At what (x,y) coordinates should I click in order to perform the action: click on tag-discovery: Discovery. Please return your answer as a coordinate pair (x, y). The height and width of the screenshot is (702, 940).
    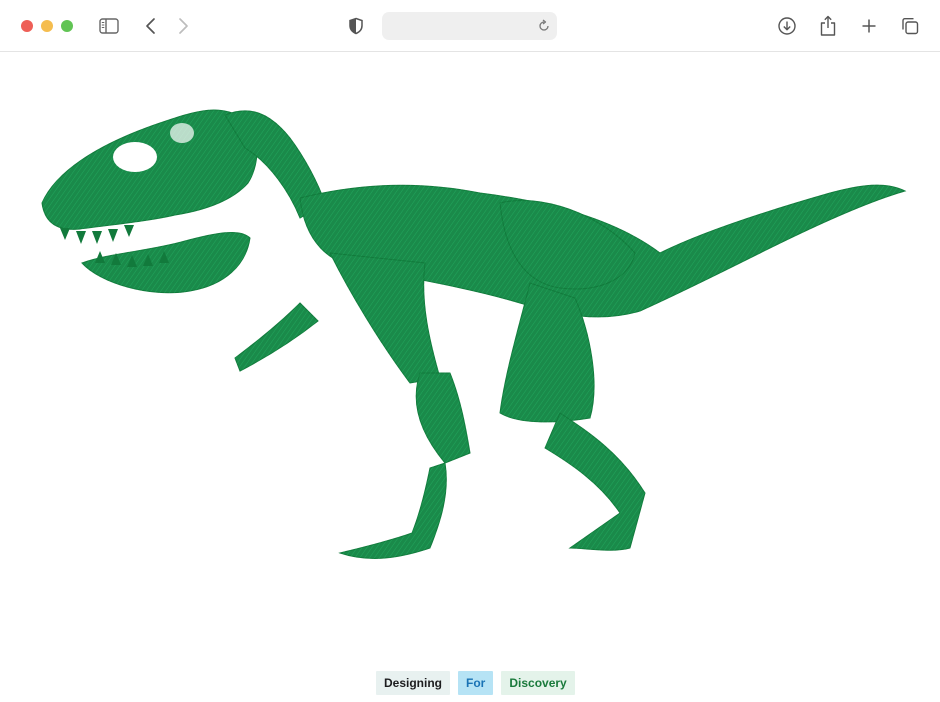
    Looking at the image, I should click on (538, 683).